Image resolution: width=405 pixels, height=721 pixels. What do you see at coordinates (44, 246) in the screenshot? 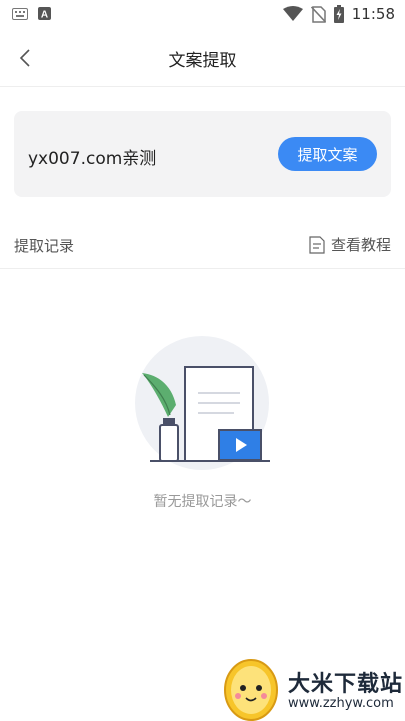
I see `records-title: 提取记录` at bounding box center [44, 246].